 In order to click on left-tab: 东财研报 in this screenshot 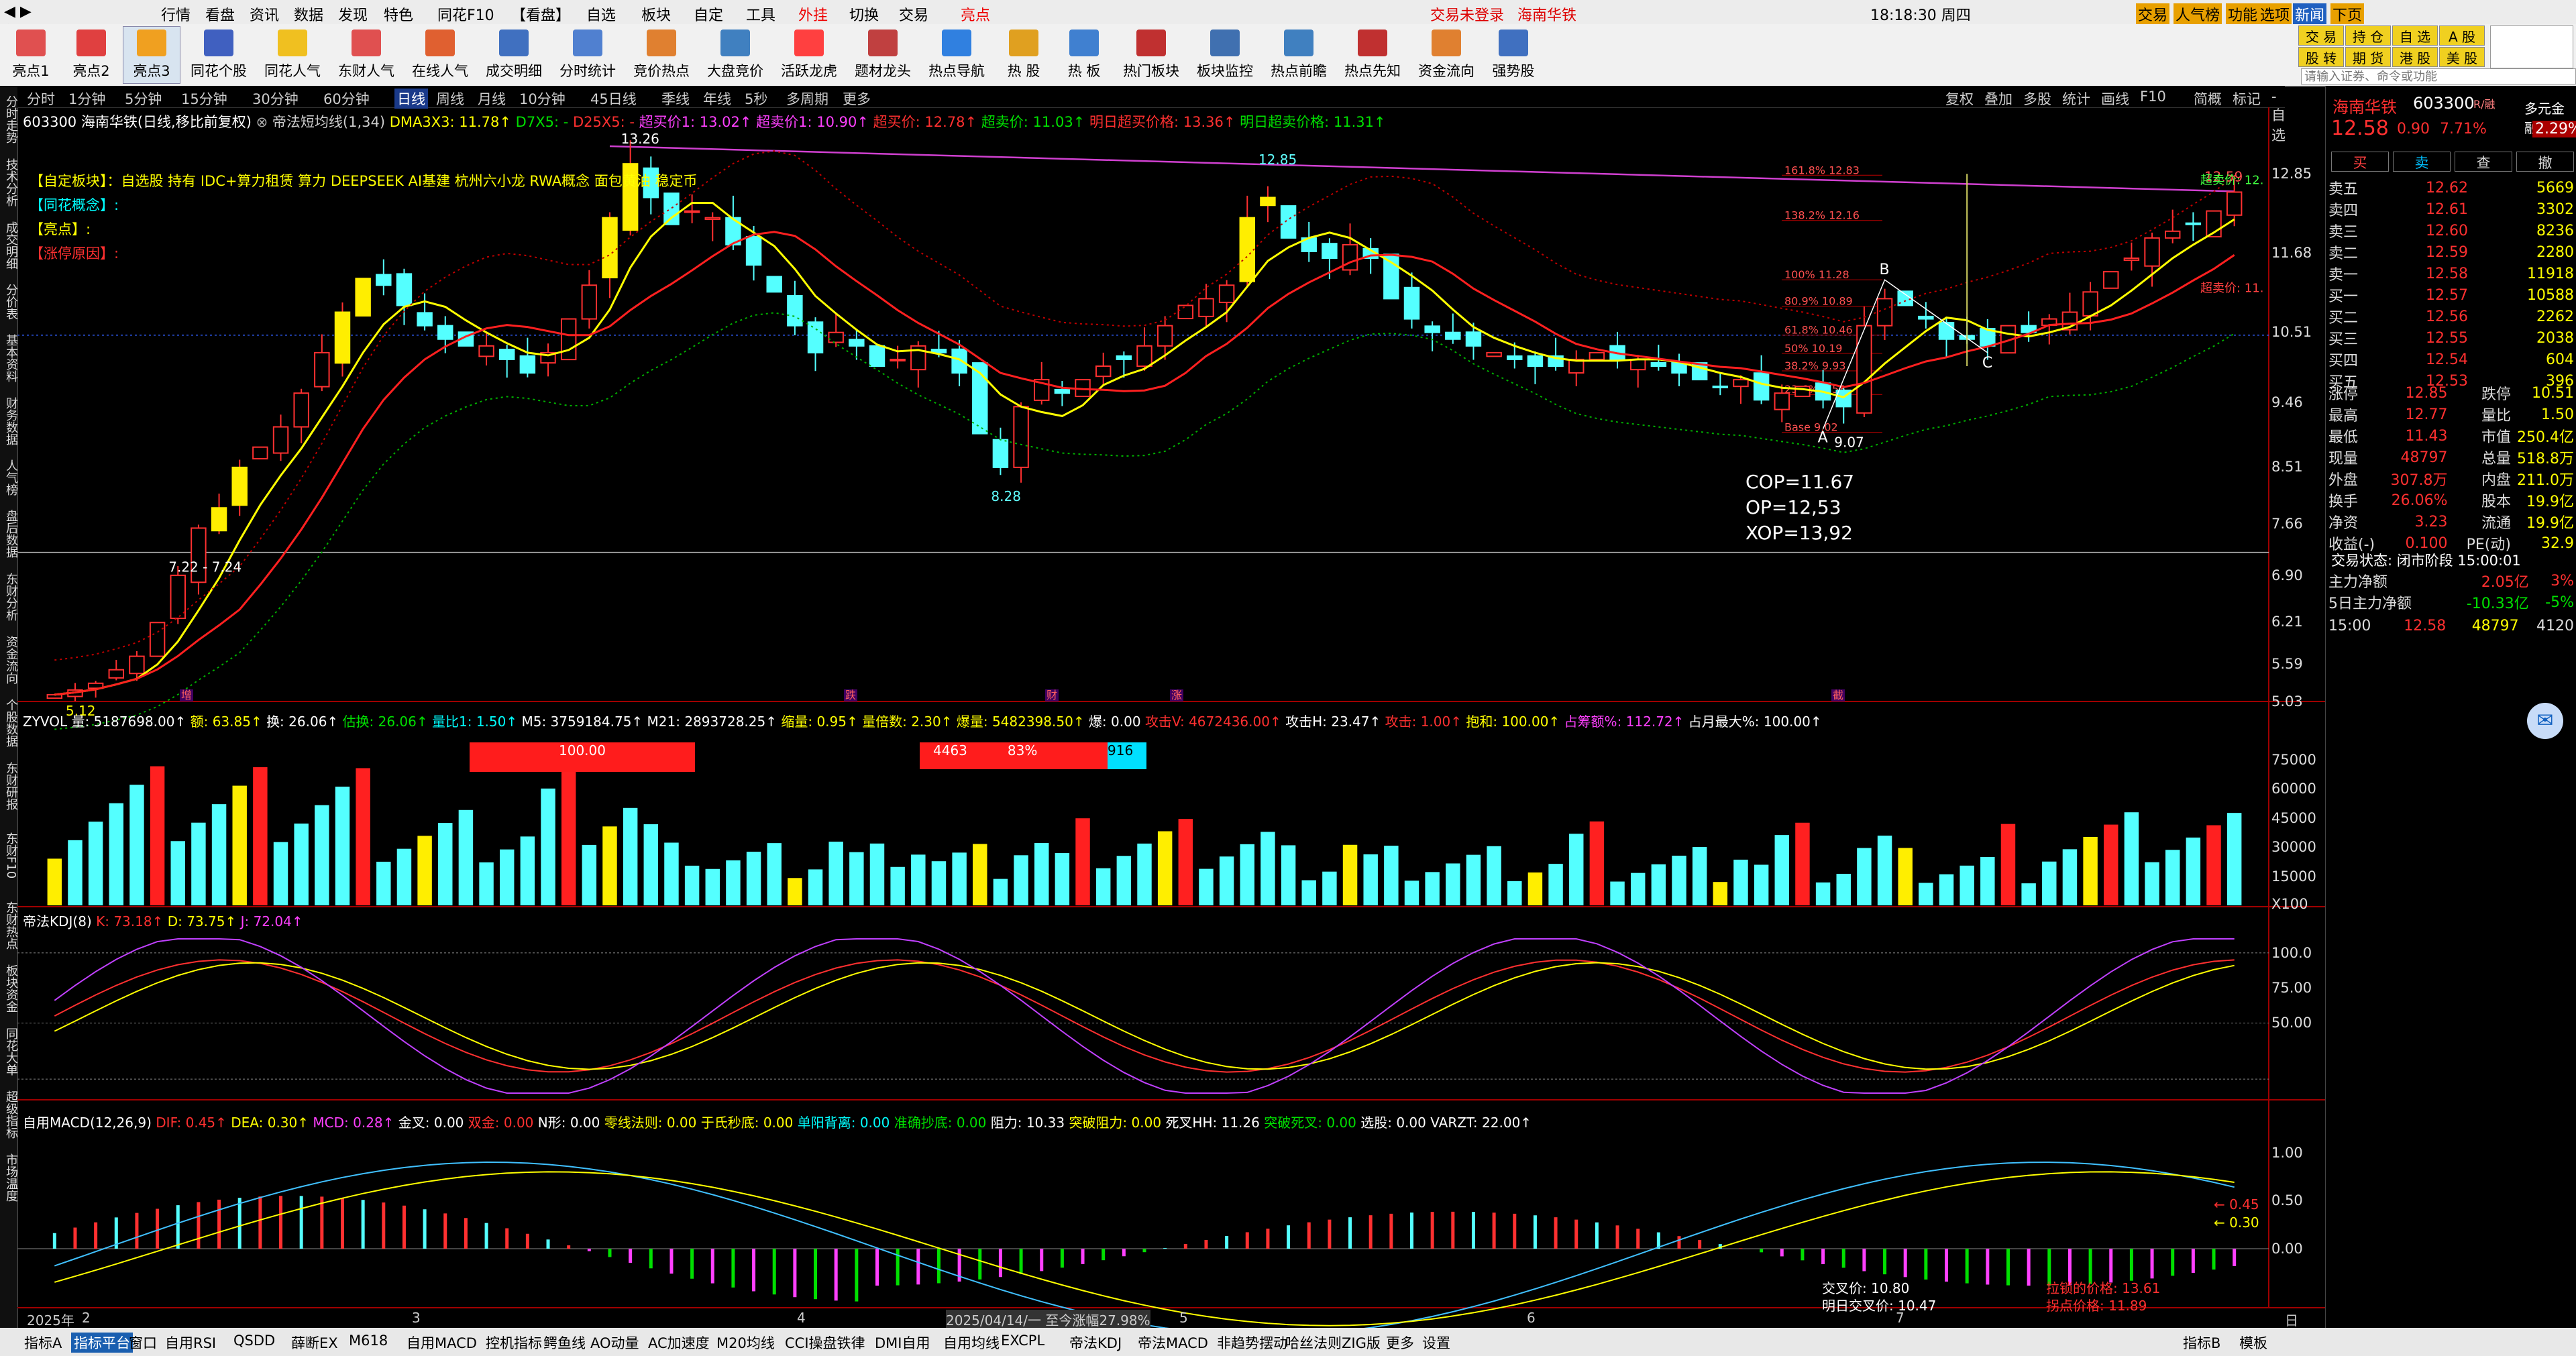, I will do `click(9, 786)`.